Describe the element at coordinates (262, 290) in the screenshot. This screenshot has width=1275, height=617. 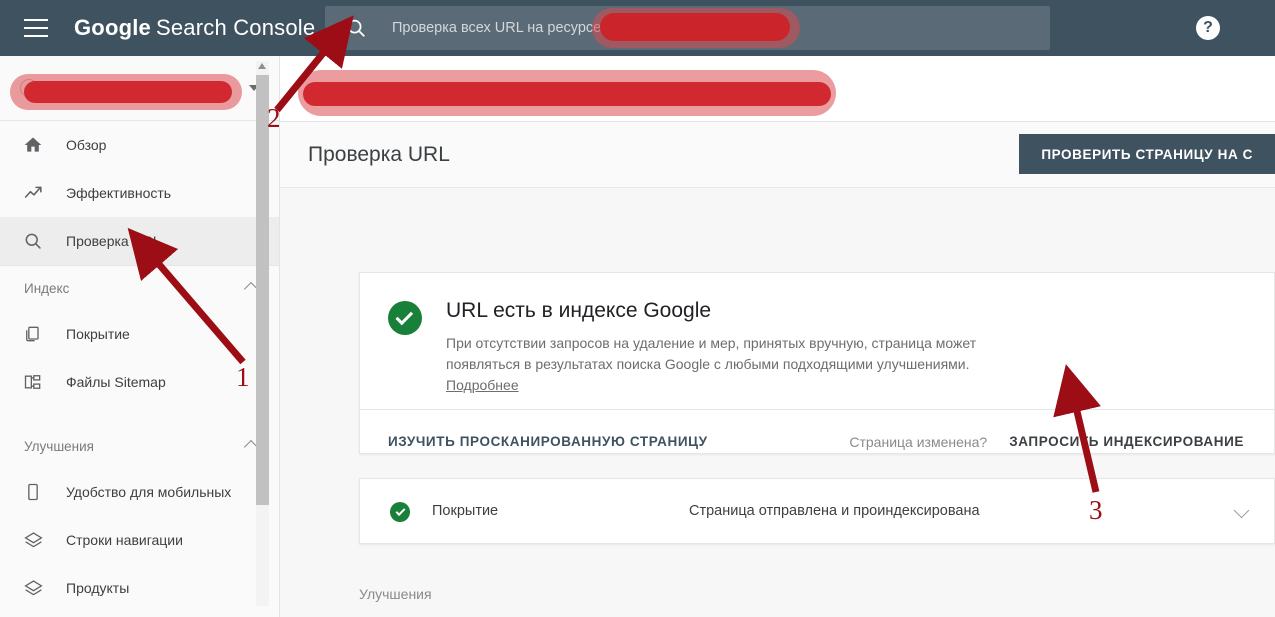
I see `scrollbar-thumb` at that location.